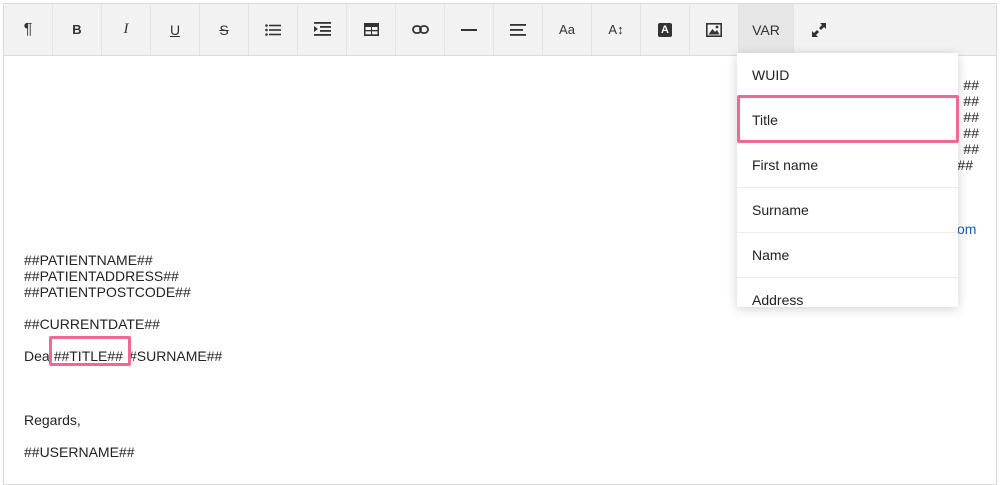 Image resolution: width=1006 pixels, height=485 pixels. I want to click on option-label: Surname, so click(780, 210).